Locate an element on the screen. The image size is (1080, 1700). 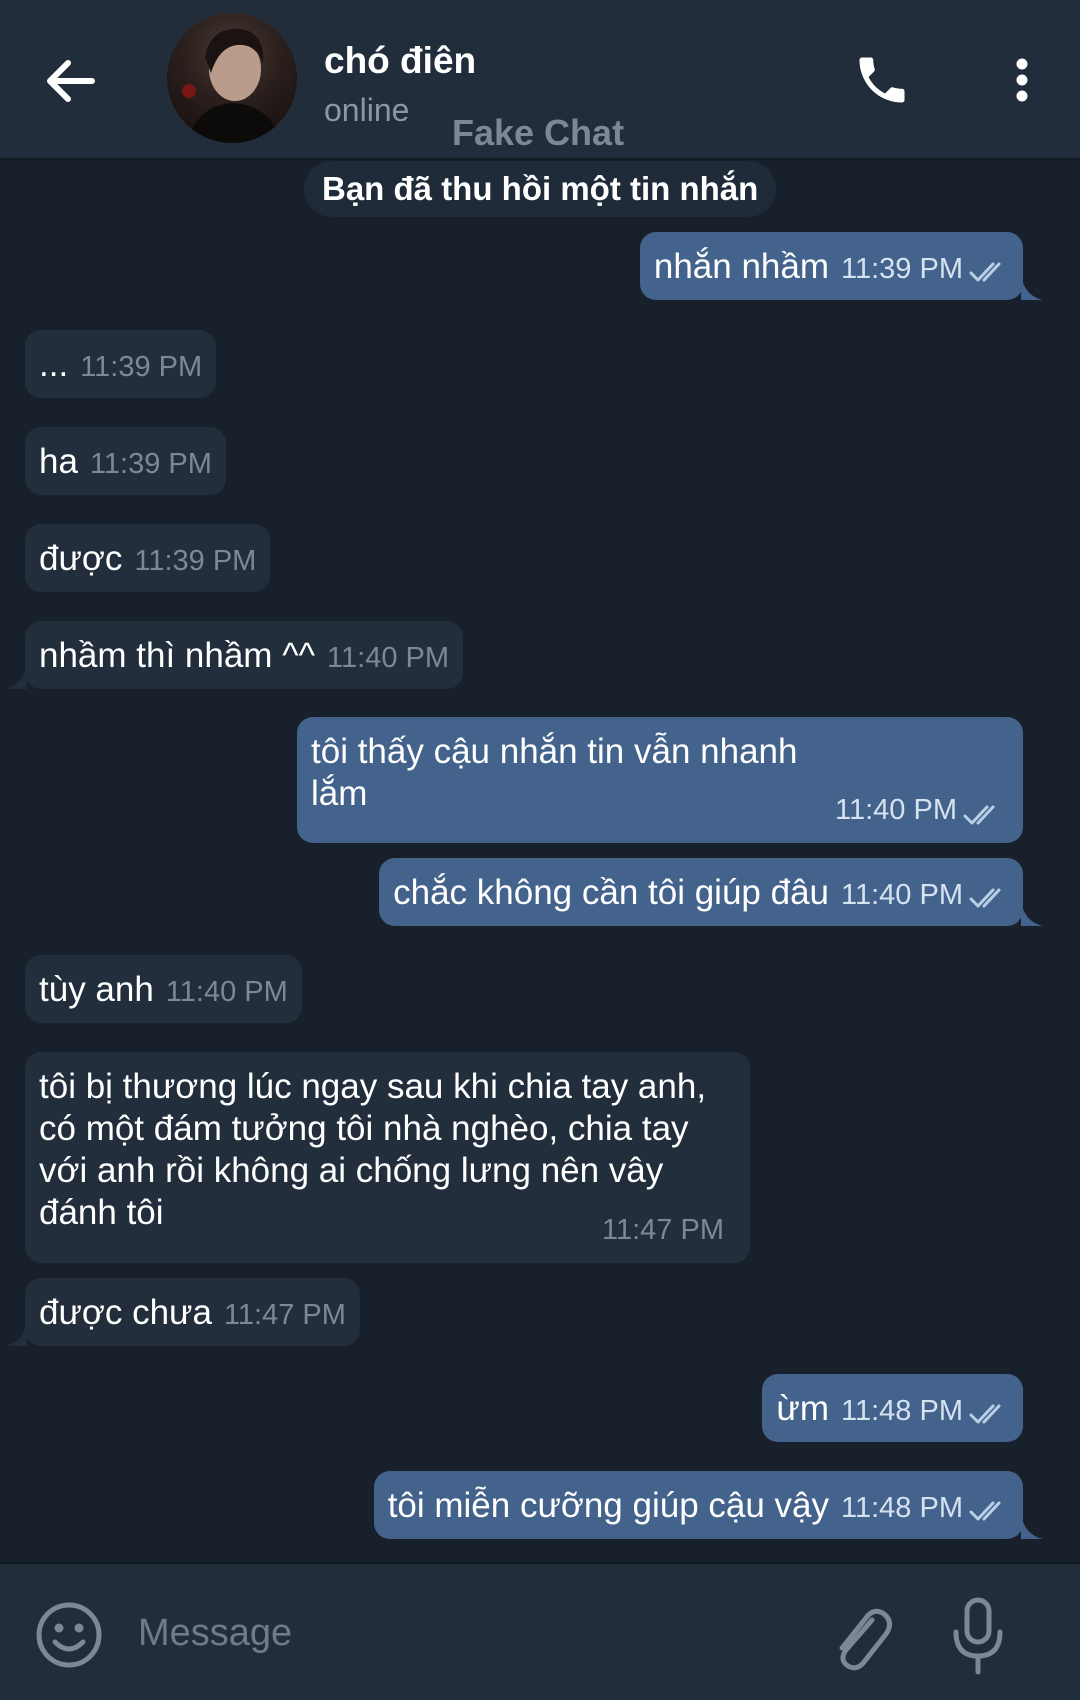
emoji-icon is located at coordinates (69, 1635).